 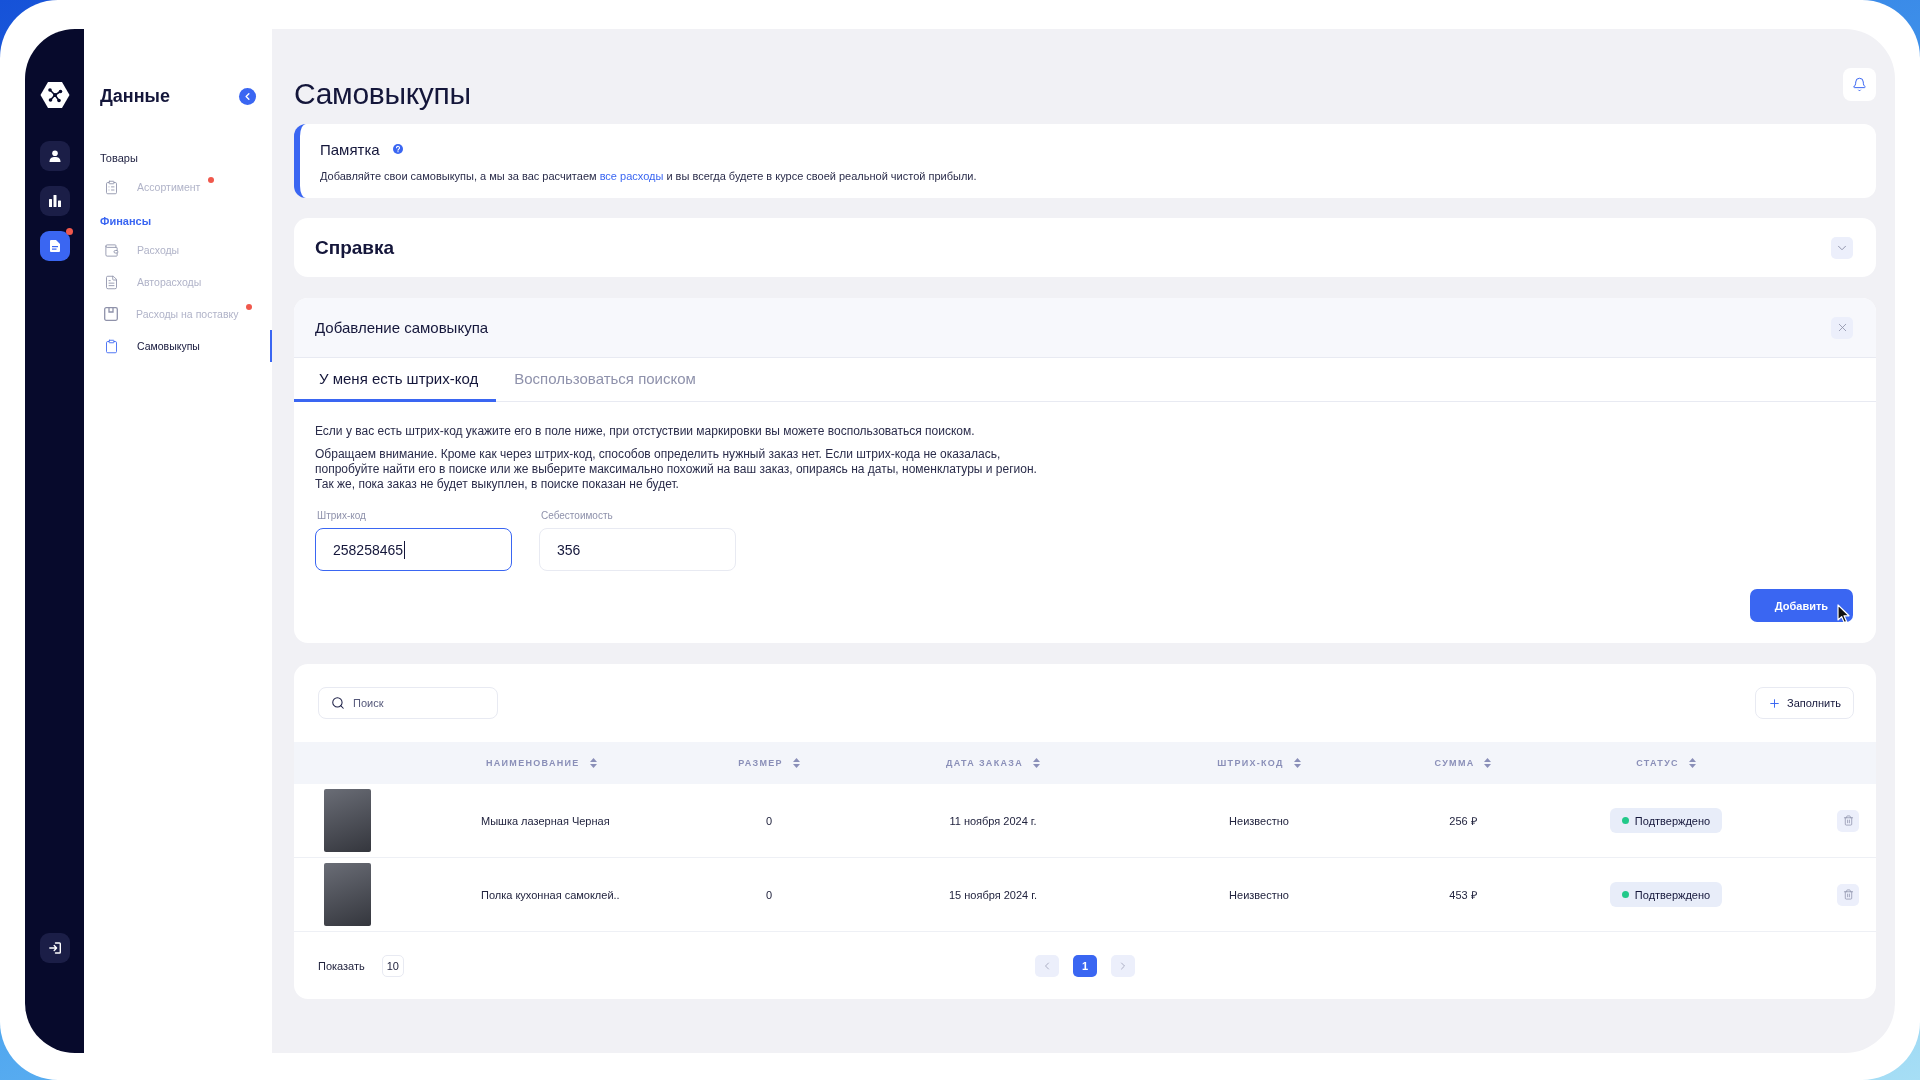 I want to click on page-size-select: 10, so click(x=392, y=965).